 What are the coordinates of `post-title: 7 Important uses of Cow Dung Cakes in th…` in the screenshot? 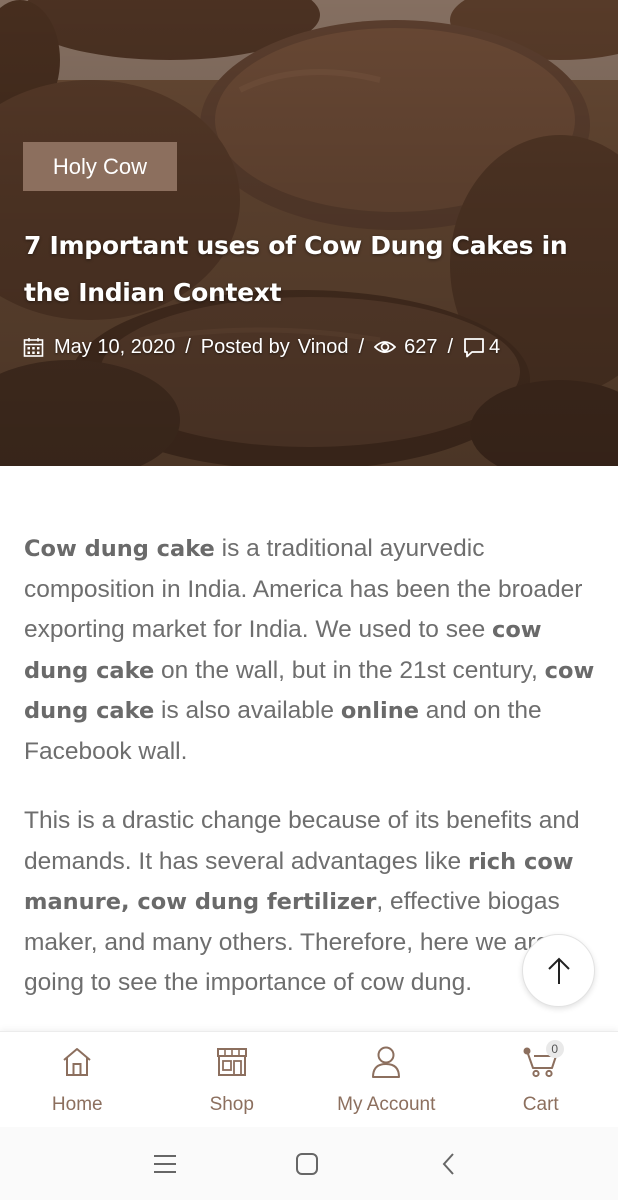 It's located at (296, 269).